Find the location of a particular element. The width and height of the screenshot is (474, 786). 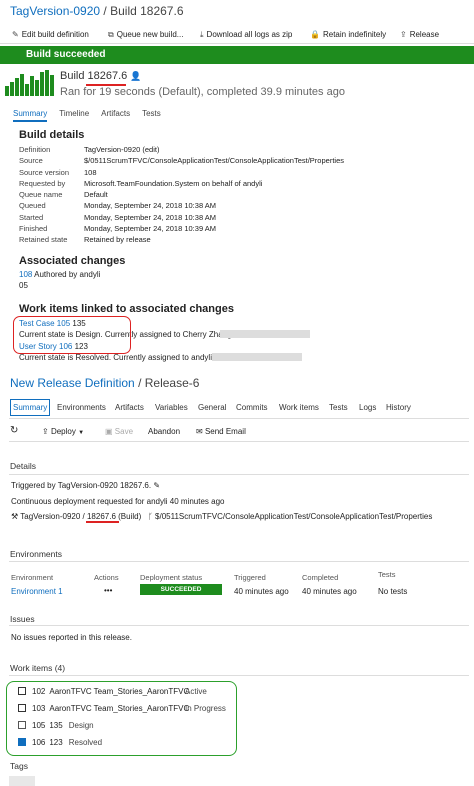

artifact-build-number: 18267.6 is located at coordinates (101, 516).